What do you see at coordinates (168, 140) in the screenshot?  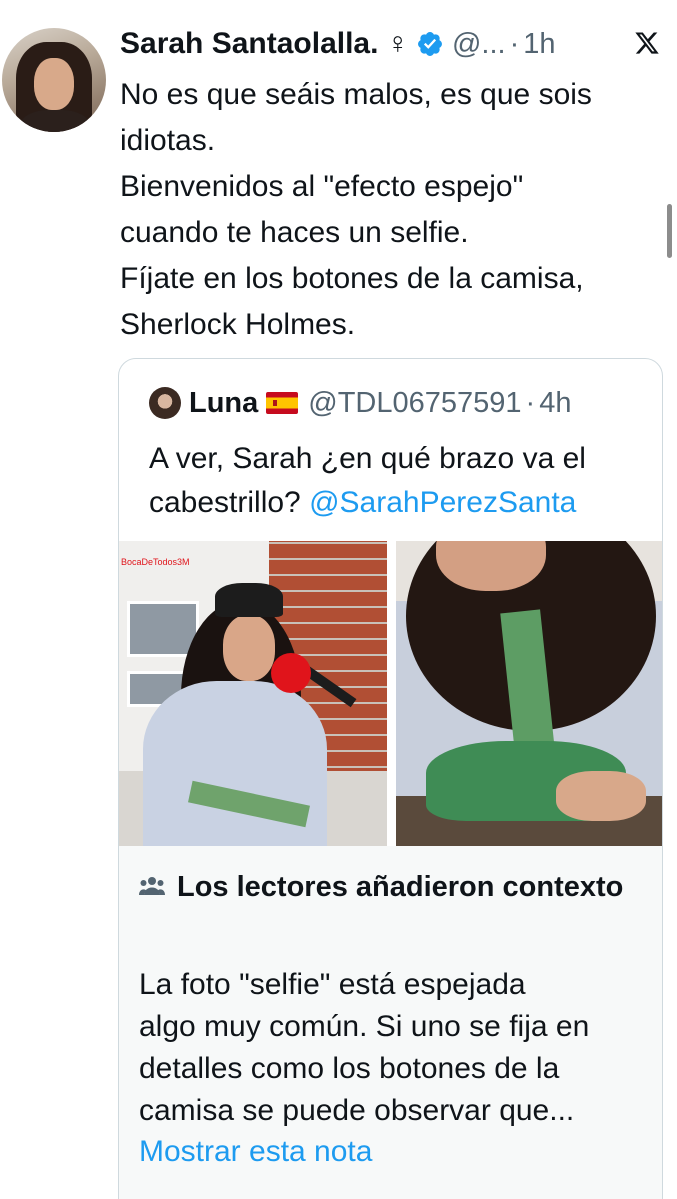 I see `tweet-text-line: idiotas.` at bounding box center [168, 140].